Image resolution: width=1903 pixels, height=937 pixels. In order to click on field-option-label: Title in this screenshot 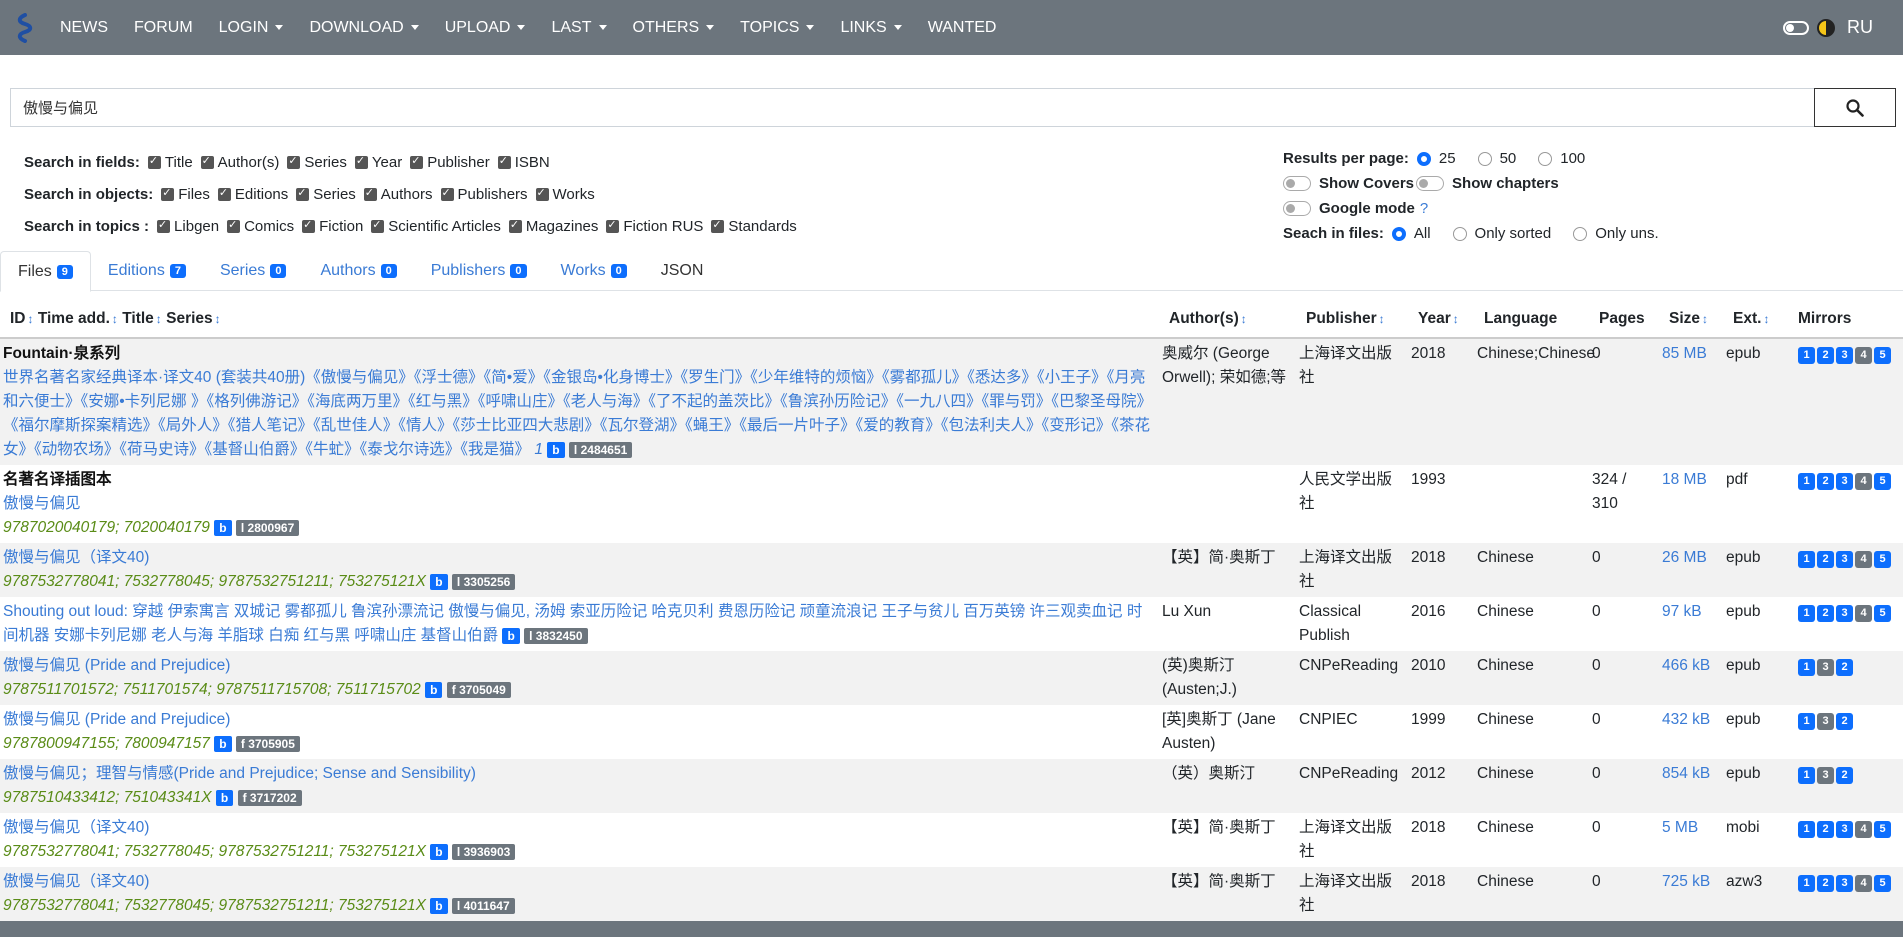, I will do `click(179, 162)`.